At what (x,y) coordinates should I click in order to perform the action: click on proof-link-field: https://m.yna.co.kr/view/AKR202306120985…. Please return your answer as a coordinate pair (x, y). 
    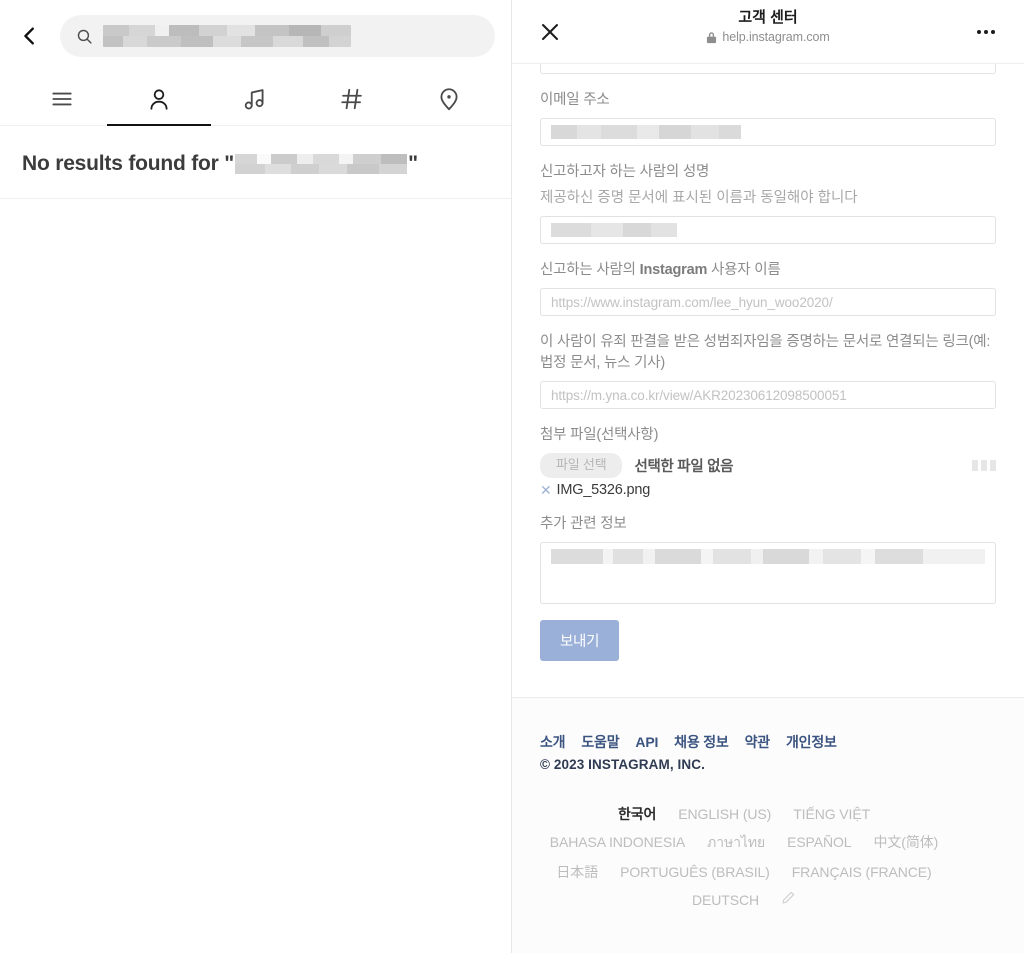
    Looking at the image, I should click on (768, 395).